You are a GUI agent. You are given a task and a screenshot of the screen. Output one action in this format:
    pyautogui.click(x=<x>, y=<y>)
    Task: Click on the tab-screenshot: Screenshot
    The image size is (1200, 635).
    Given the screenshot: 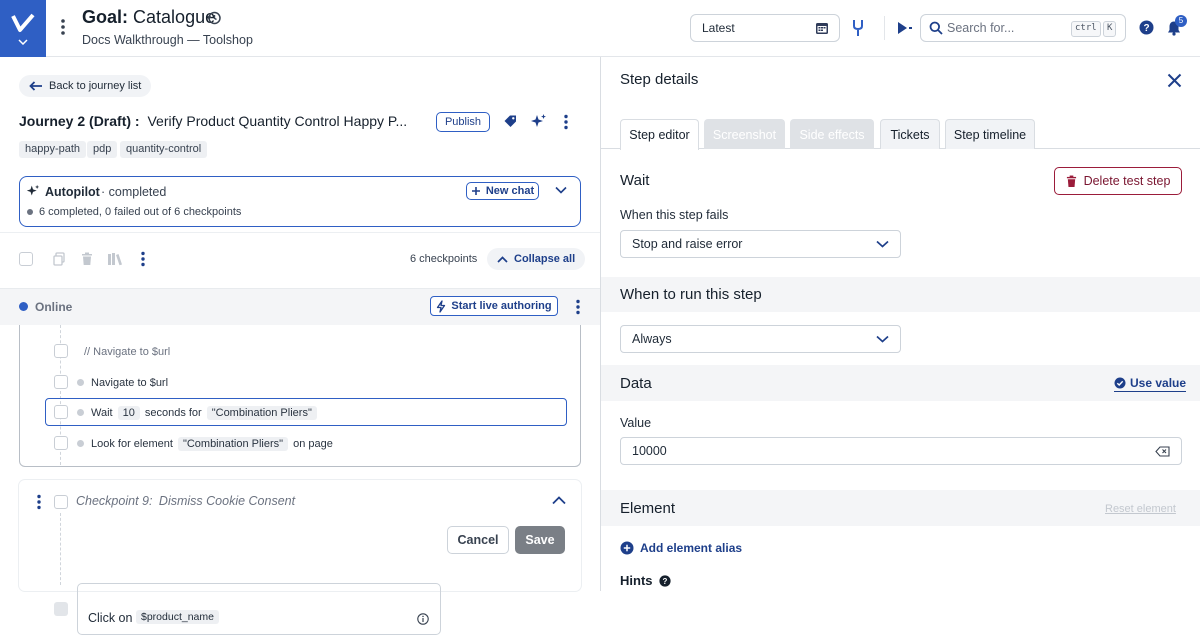 What is the action you would take?
    pyautogui.click(x=744, y=134)
    